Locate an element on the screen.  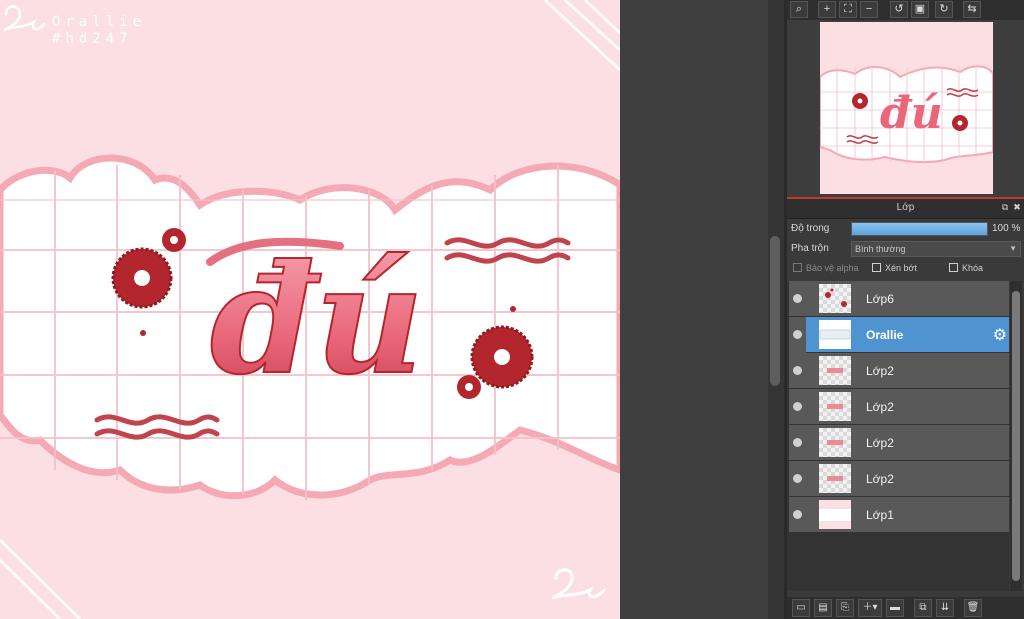
rotate-right-icon: ↻ is located at coordinates (944, 9).